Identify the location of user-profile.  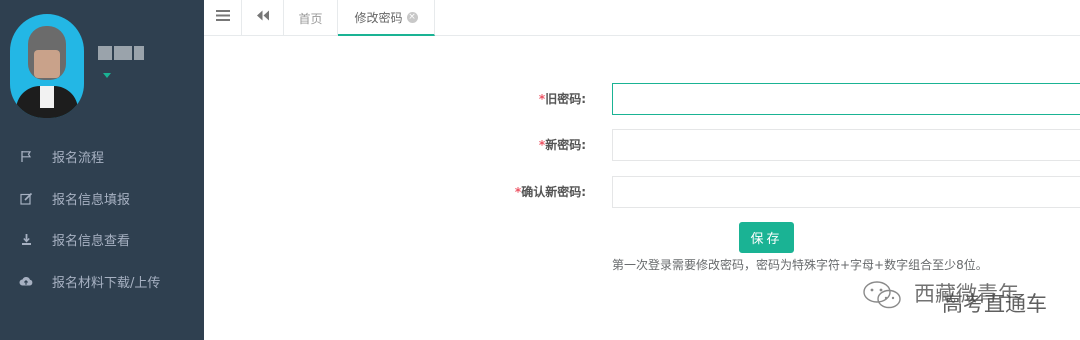
(102, 64).